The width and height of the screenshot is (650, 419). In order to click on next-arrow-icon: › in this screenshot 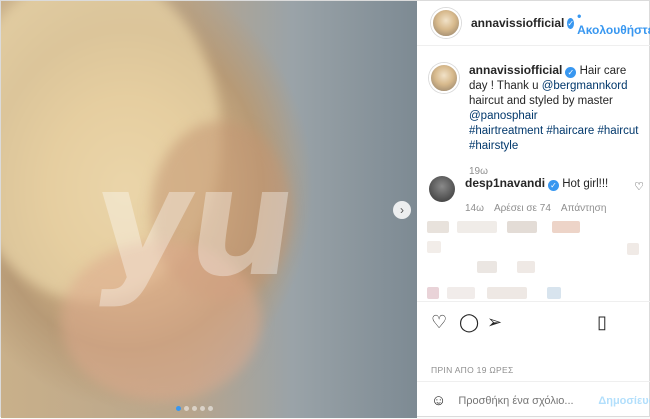, I will do `click(402, 210)`.